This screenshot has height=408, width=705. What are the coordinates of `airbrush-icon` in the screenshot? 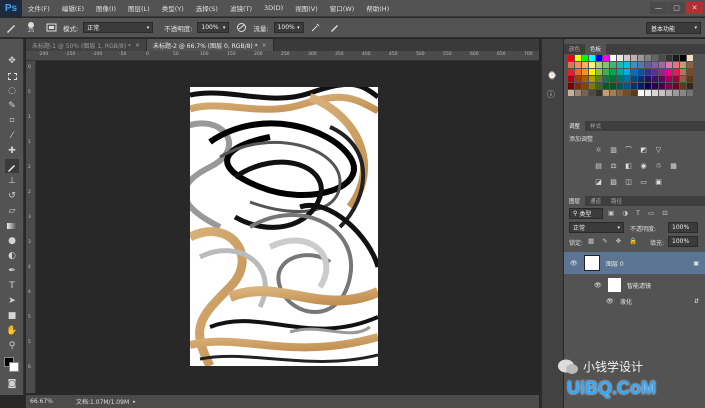 It's located at (316, 28).